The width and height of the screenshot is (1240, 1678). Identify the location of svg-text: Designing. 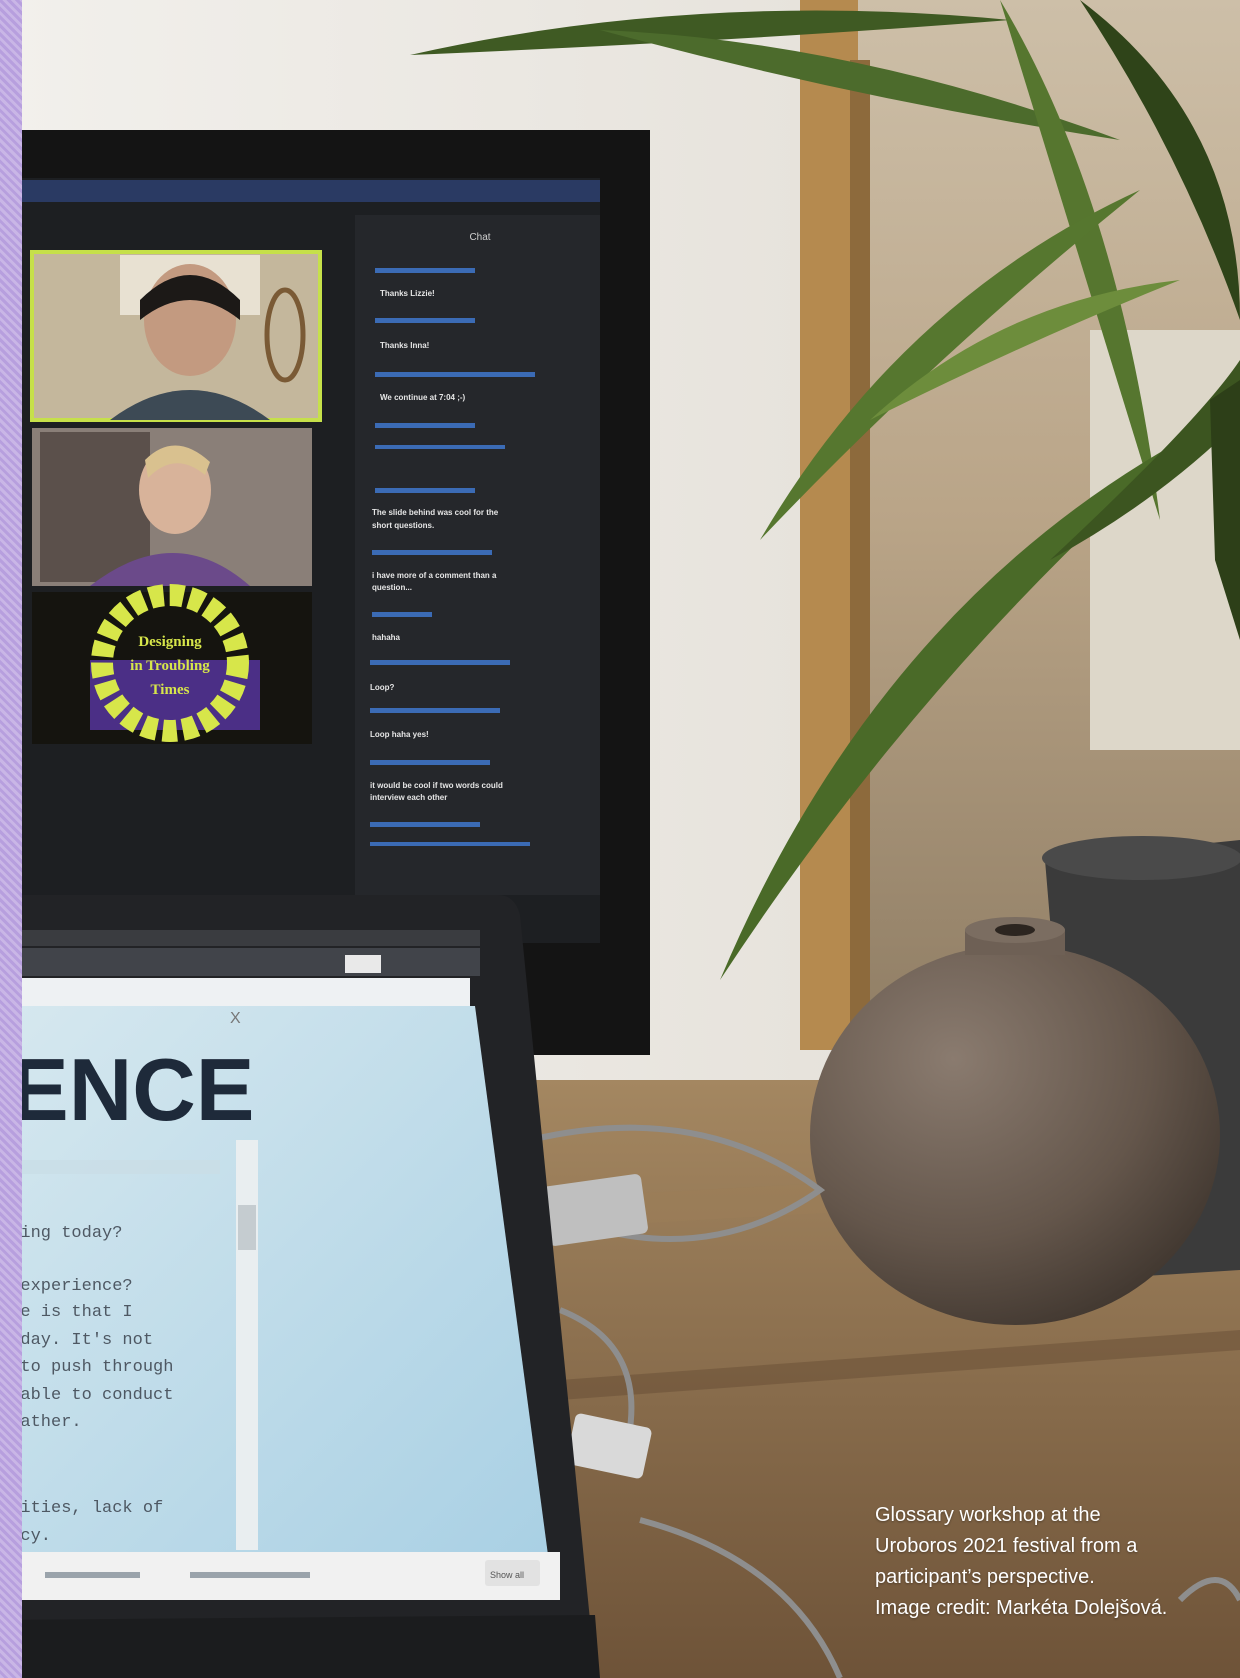
(170, 642).